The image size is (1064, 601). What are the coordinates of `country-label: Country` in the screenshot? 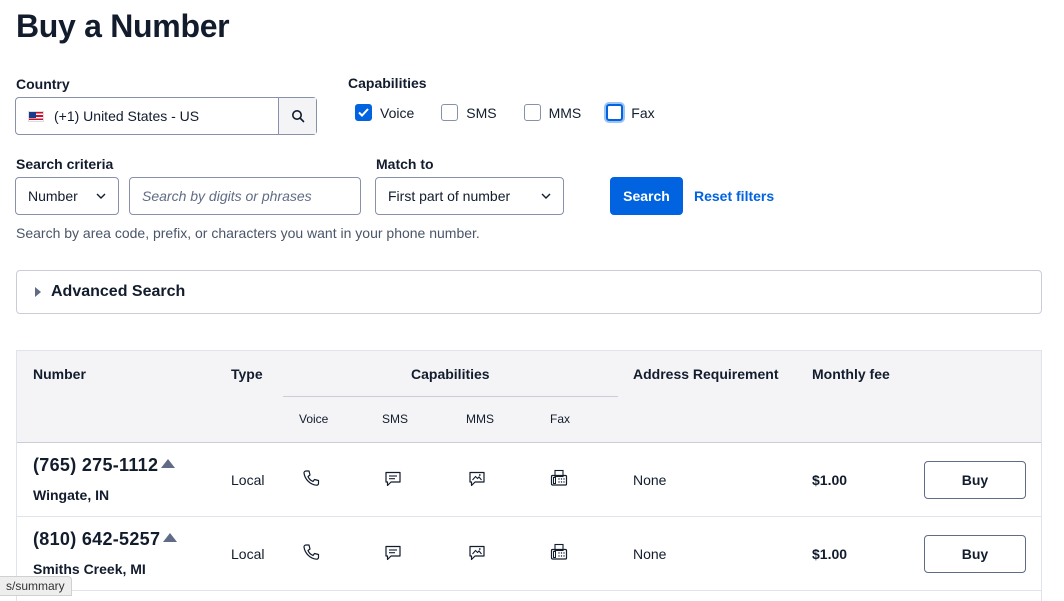 It's located at (43, 84).